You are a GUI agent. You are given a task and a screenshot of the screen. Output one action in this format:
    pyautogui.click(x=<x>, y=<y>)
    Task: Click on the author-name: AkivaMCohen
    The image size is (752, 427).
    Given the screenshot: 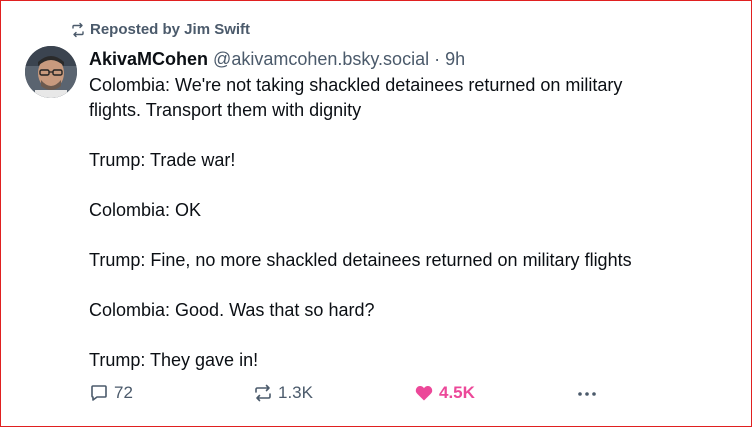 What is the action you would take?
    pyautogui.click(x=148, y=59)
    